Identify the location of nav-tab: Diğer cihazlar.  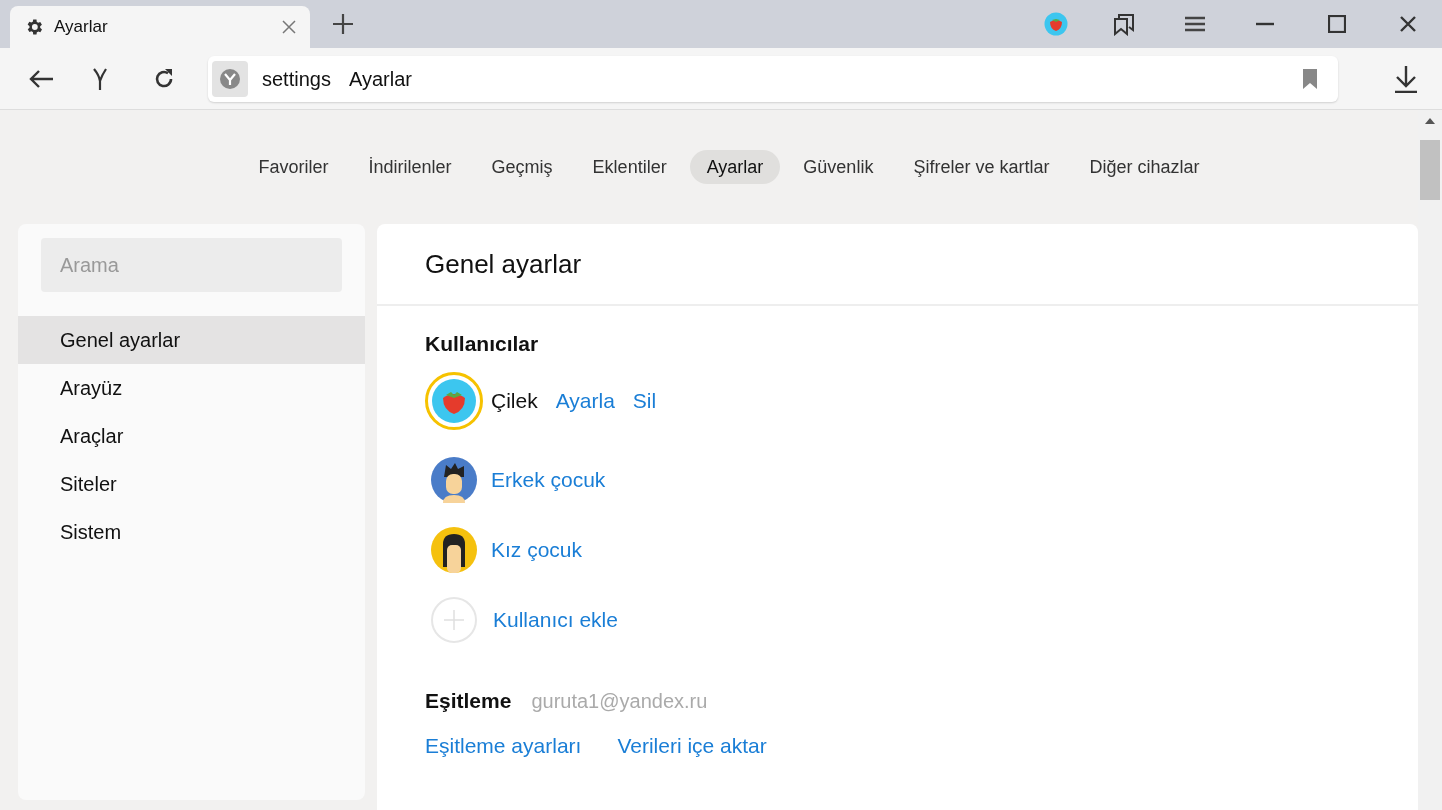
(1144, 167).